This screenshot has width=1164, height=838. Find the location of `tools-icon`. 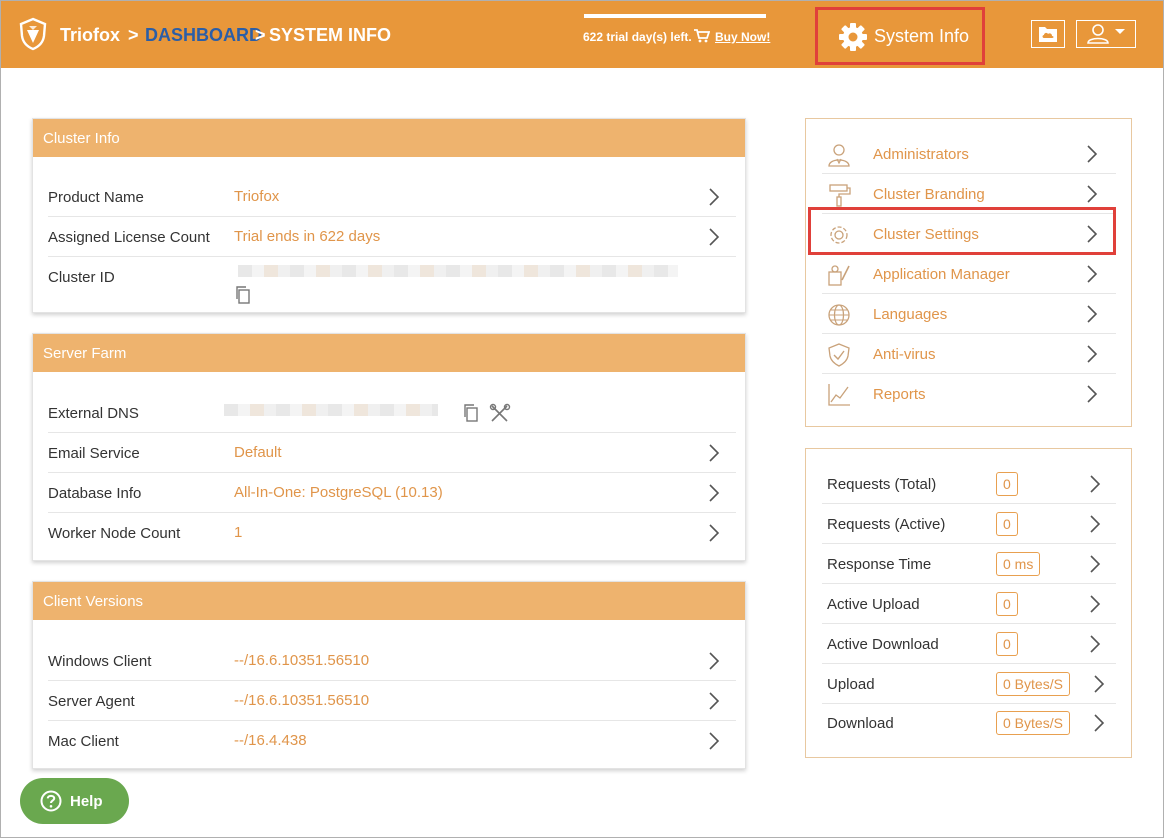

tools-icon is located at coordinates (500, 413).